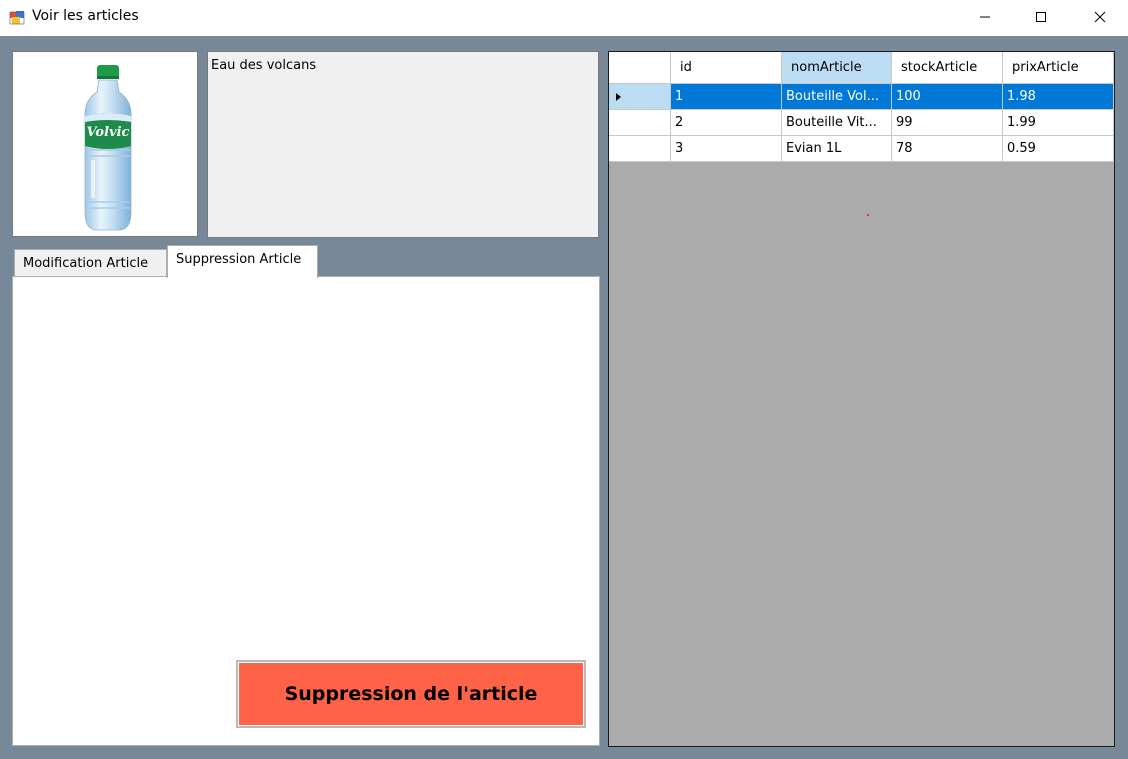 This screenshot has height=759, width=1128. I want to click on description-text: Eau des volcans, so click(264, 65).